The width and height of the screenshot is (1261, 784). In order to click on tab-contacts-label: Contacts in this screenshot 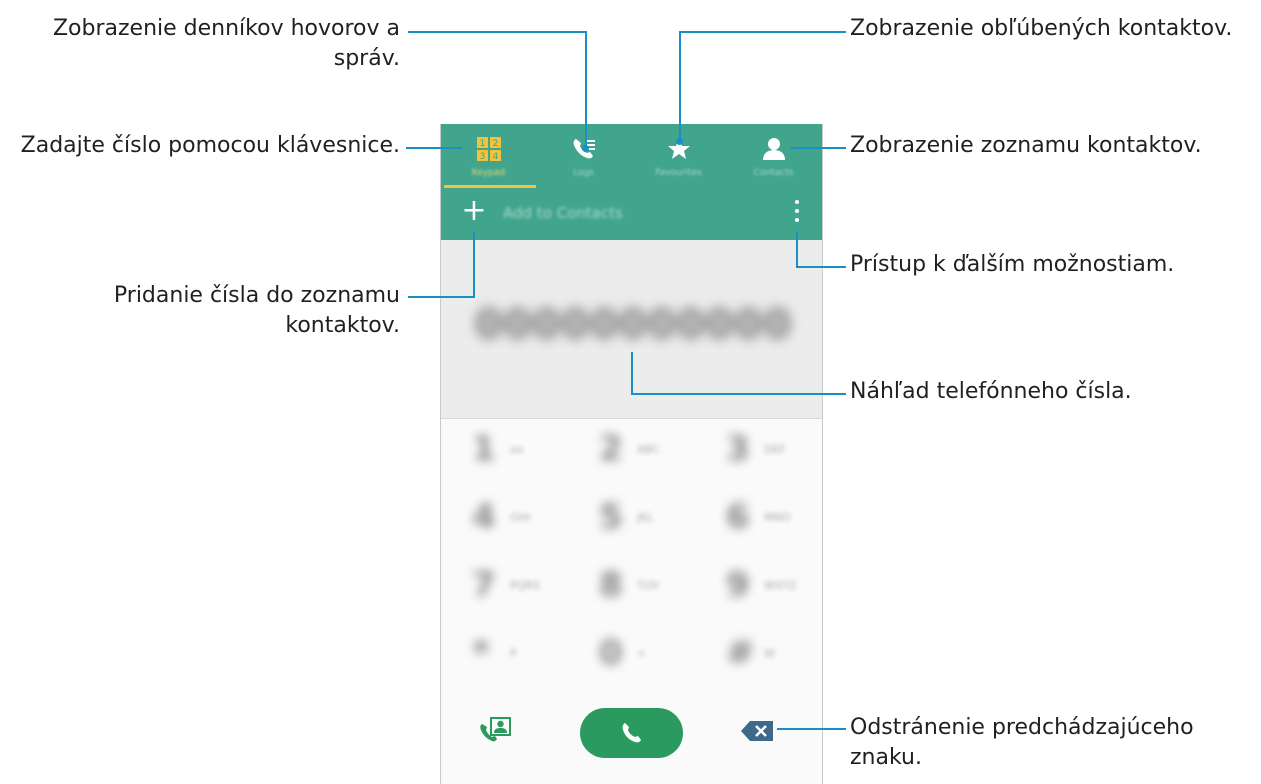, I will do `click(773, 173)`.